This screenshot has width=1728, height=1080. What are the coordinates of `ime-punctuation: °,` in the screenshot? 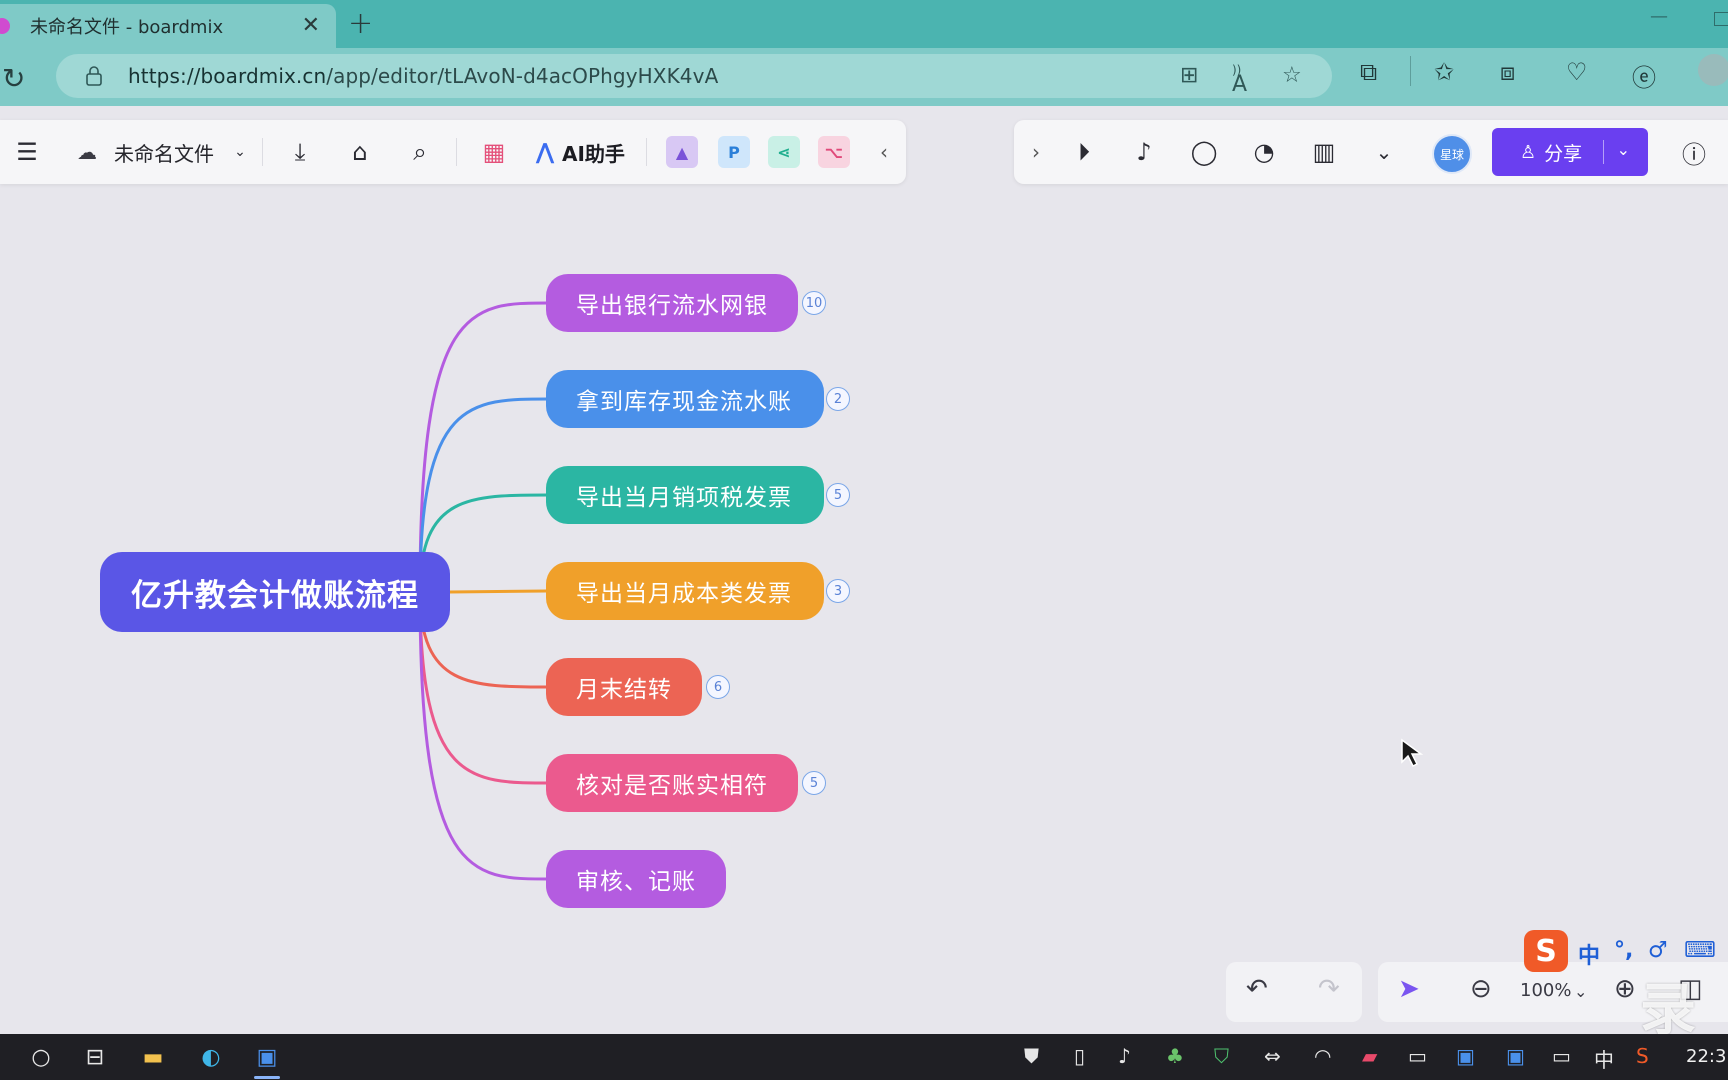 It's located at (1623, 950).